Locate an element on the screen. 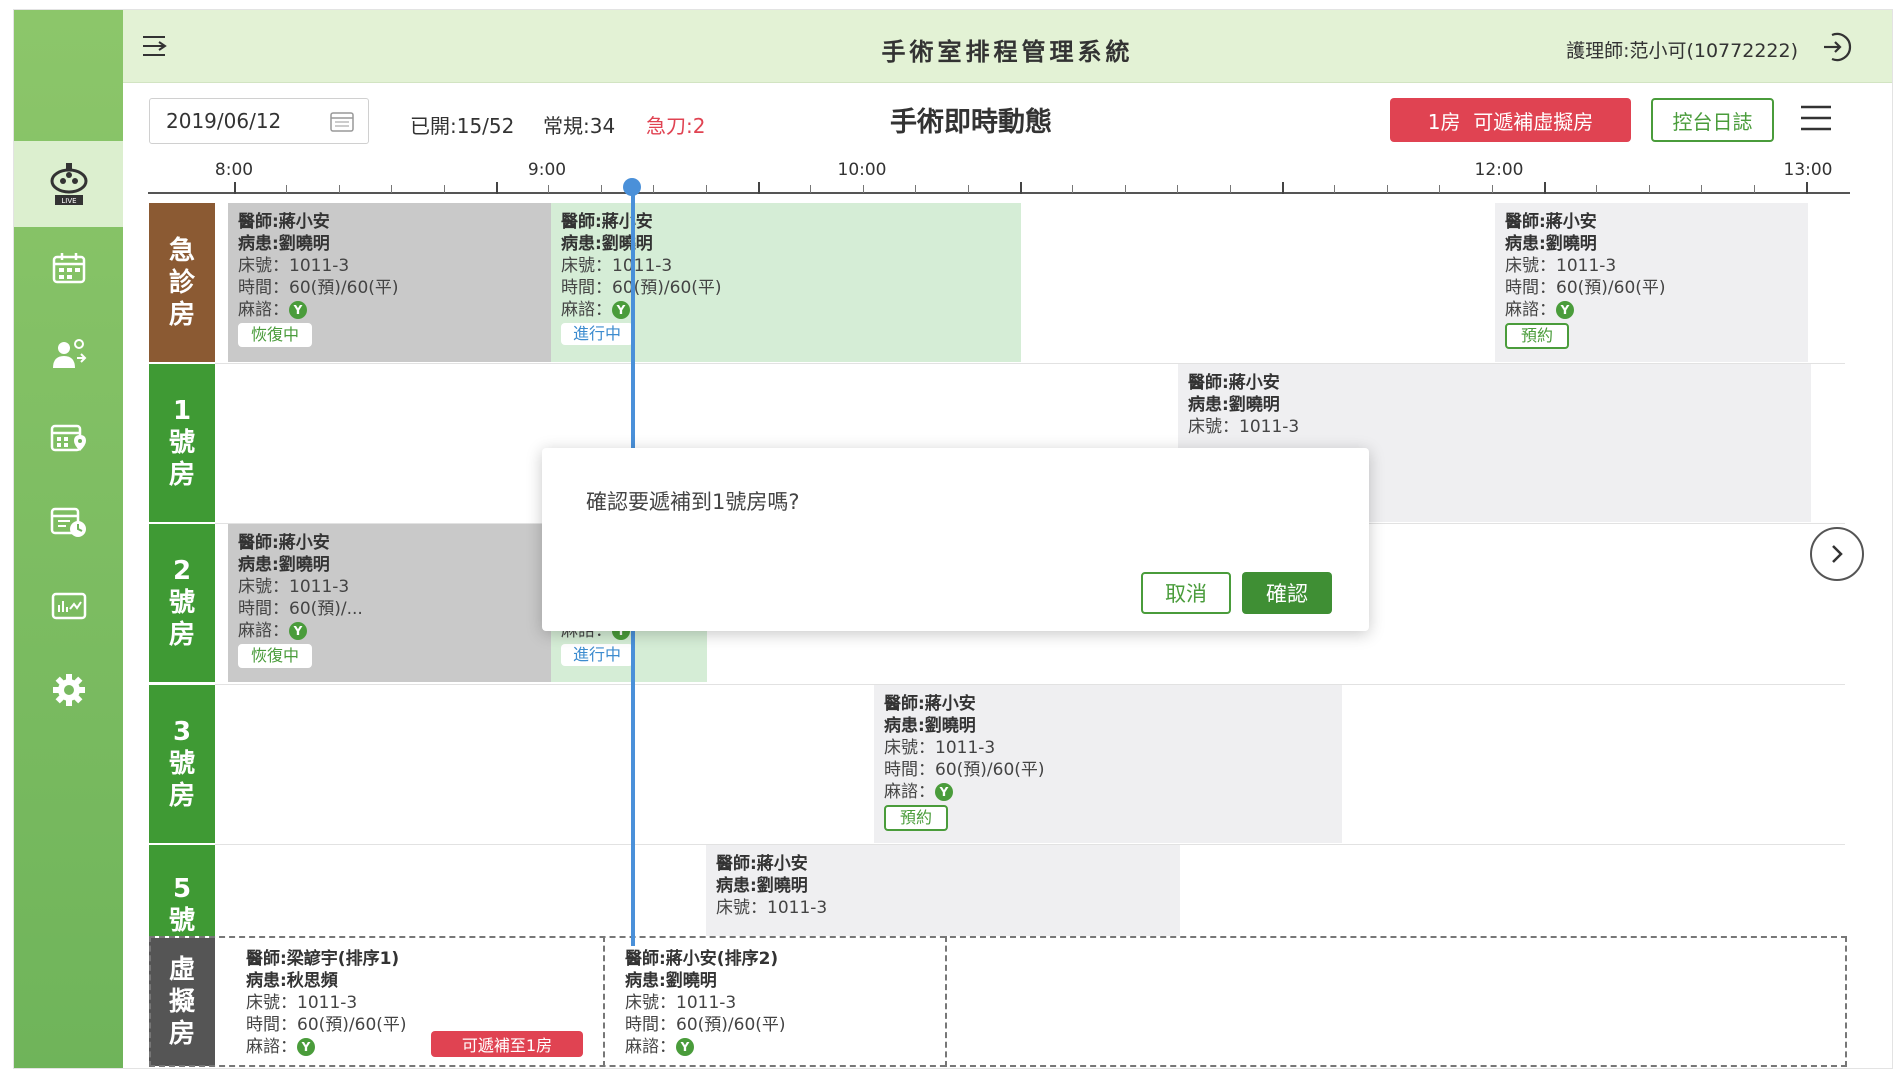 The width and height of the screenshot is (1900, 1076). sidebar: LIVE is located at coordinates (68, 539).